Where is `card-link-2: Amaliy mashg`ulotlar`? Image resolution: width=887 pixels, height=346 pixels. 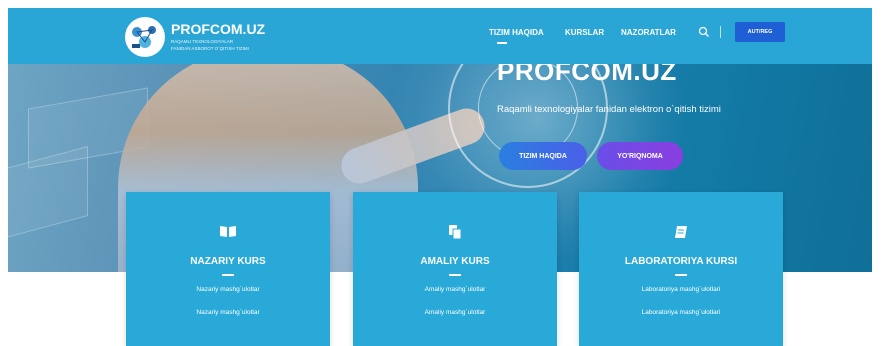
card-link-2: Amaliy mashg`ulotlar is located at coordinates (455, 312).